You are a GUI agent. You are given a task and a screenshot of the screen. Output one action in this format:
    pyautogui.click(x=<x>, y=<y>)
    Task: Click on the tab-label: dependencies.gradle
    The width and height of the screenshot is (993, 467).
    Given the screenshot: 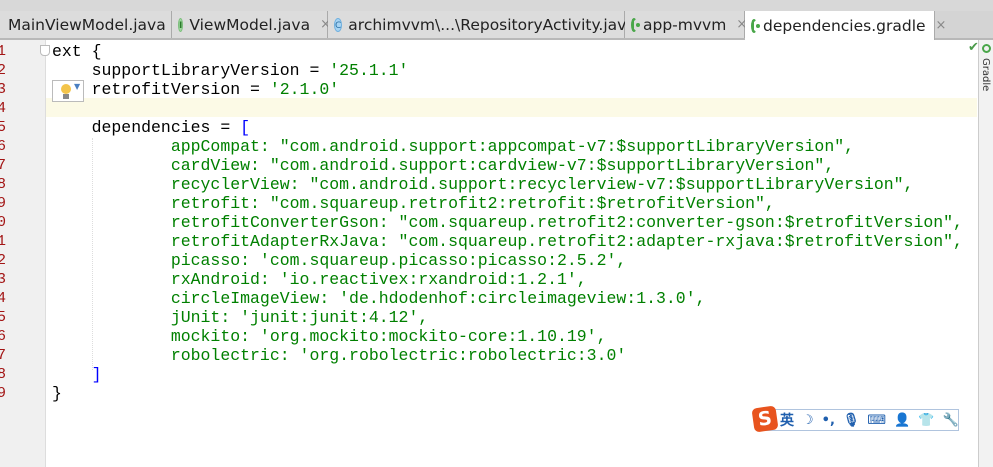 What is the action you would take?
    pyautogui.click(x=844, y=25)
    